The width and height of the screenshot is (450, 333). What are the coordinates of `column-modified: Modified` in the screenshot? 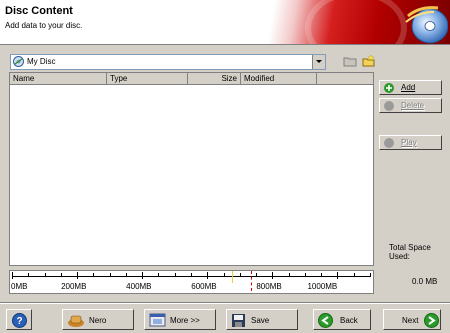 It's located at (279, 78).